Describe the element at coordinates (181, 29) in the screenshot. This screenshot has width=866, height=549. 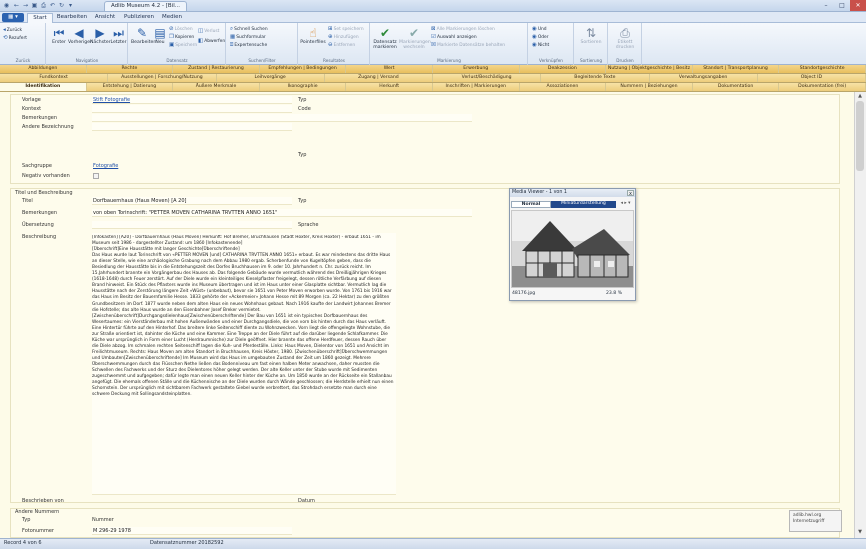
I see `delete-record-button: ⊘Löschen` at that location.